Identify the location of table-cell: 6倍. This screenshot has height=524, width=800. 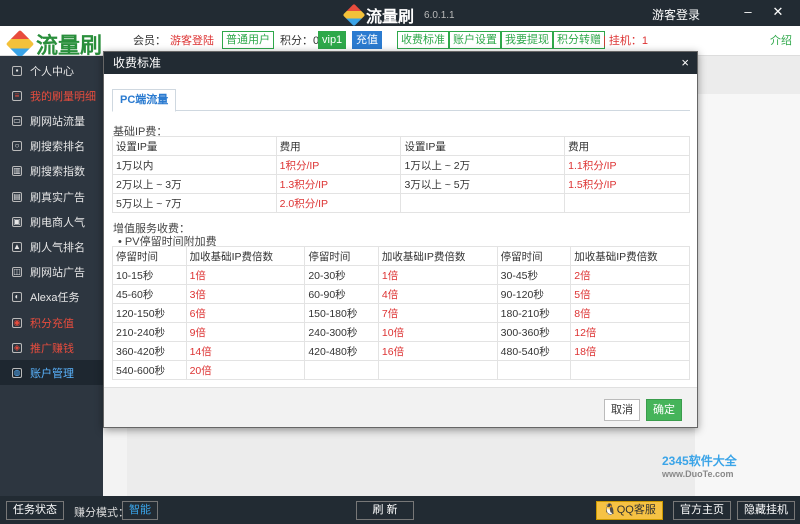
(245, 313).